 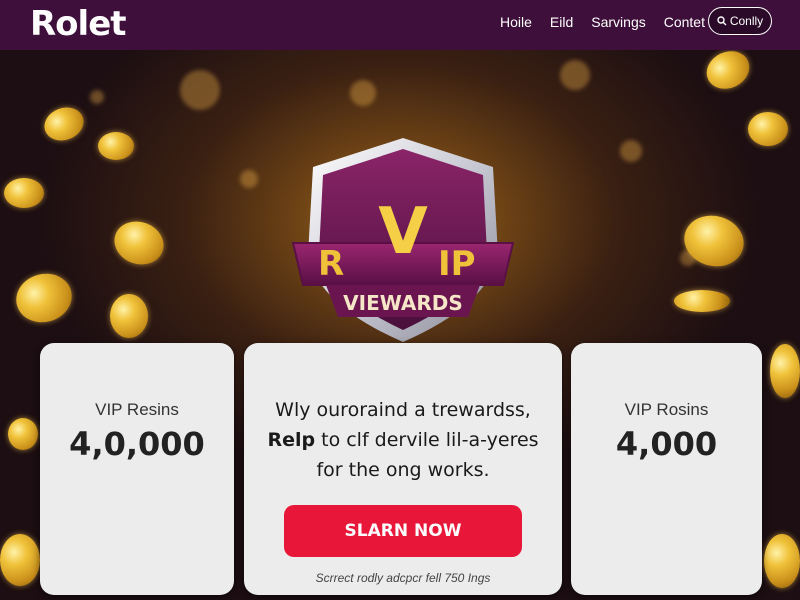 I want to click on nav-item-home: Hoile, so click(x=516, y=22).